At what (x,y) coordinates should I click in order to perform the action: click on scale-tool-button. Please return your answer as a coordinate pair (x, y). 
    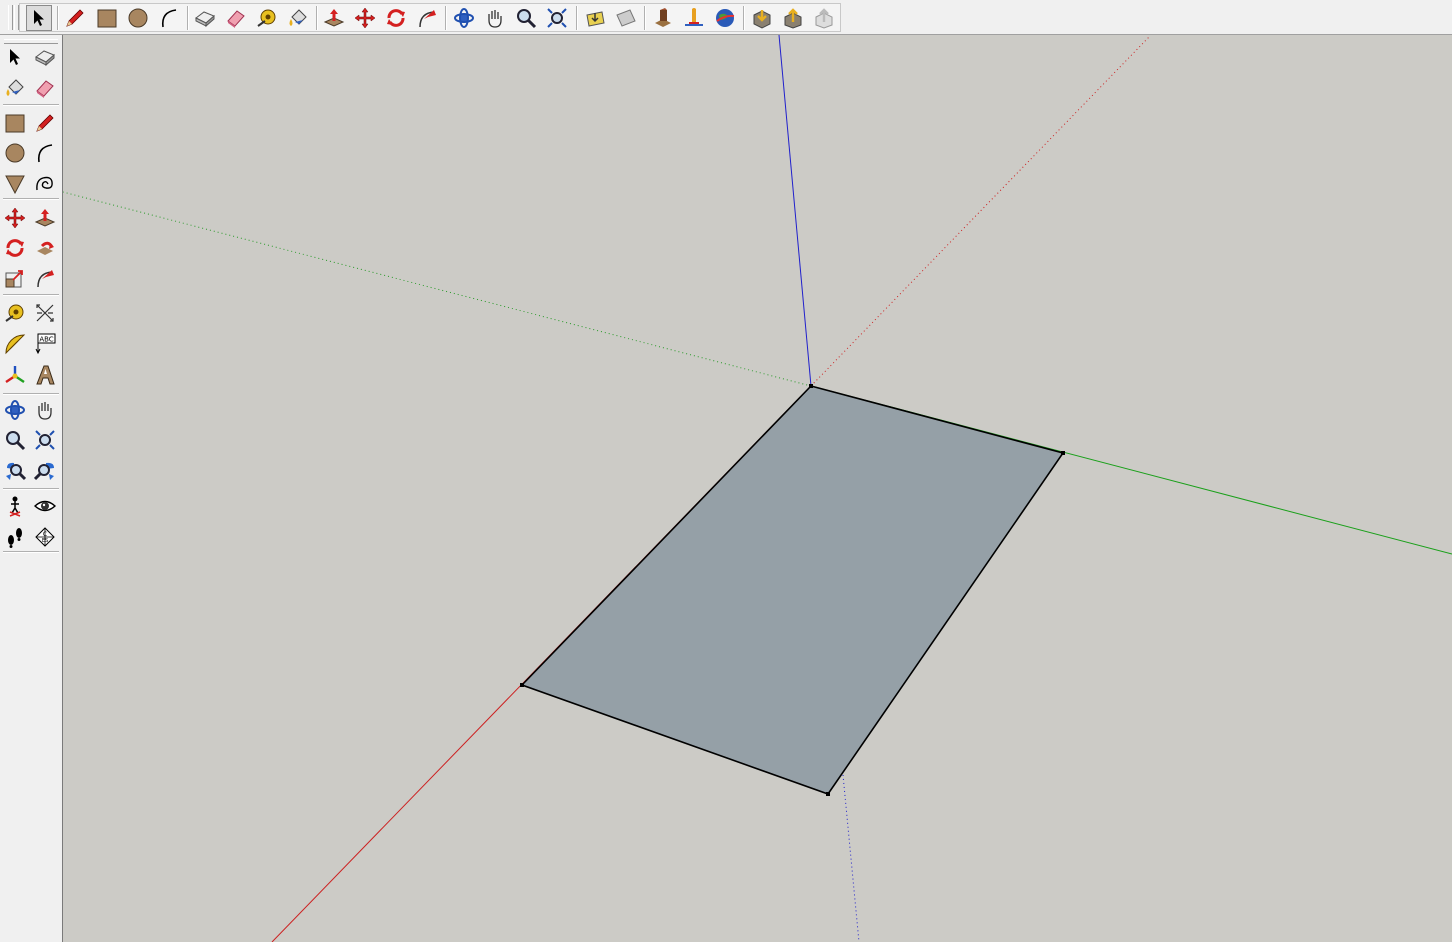
    Looking at the image, I should click on (15, 278).